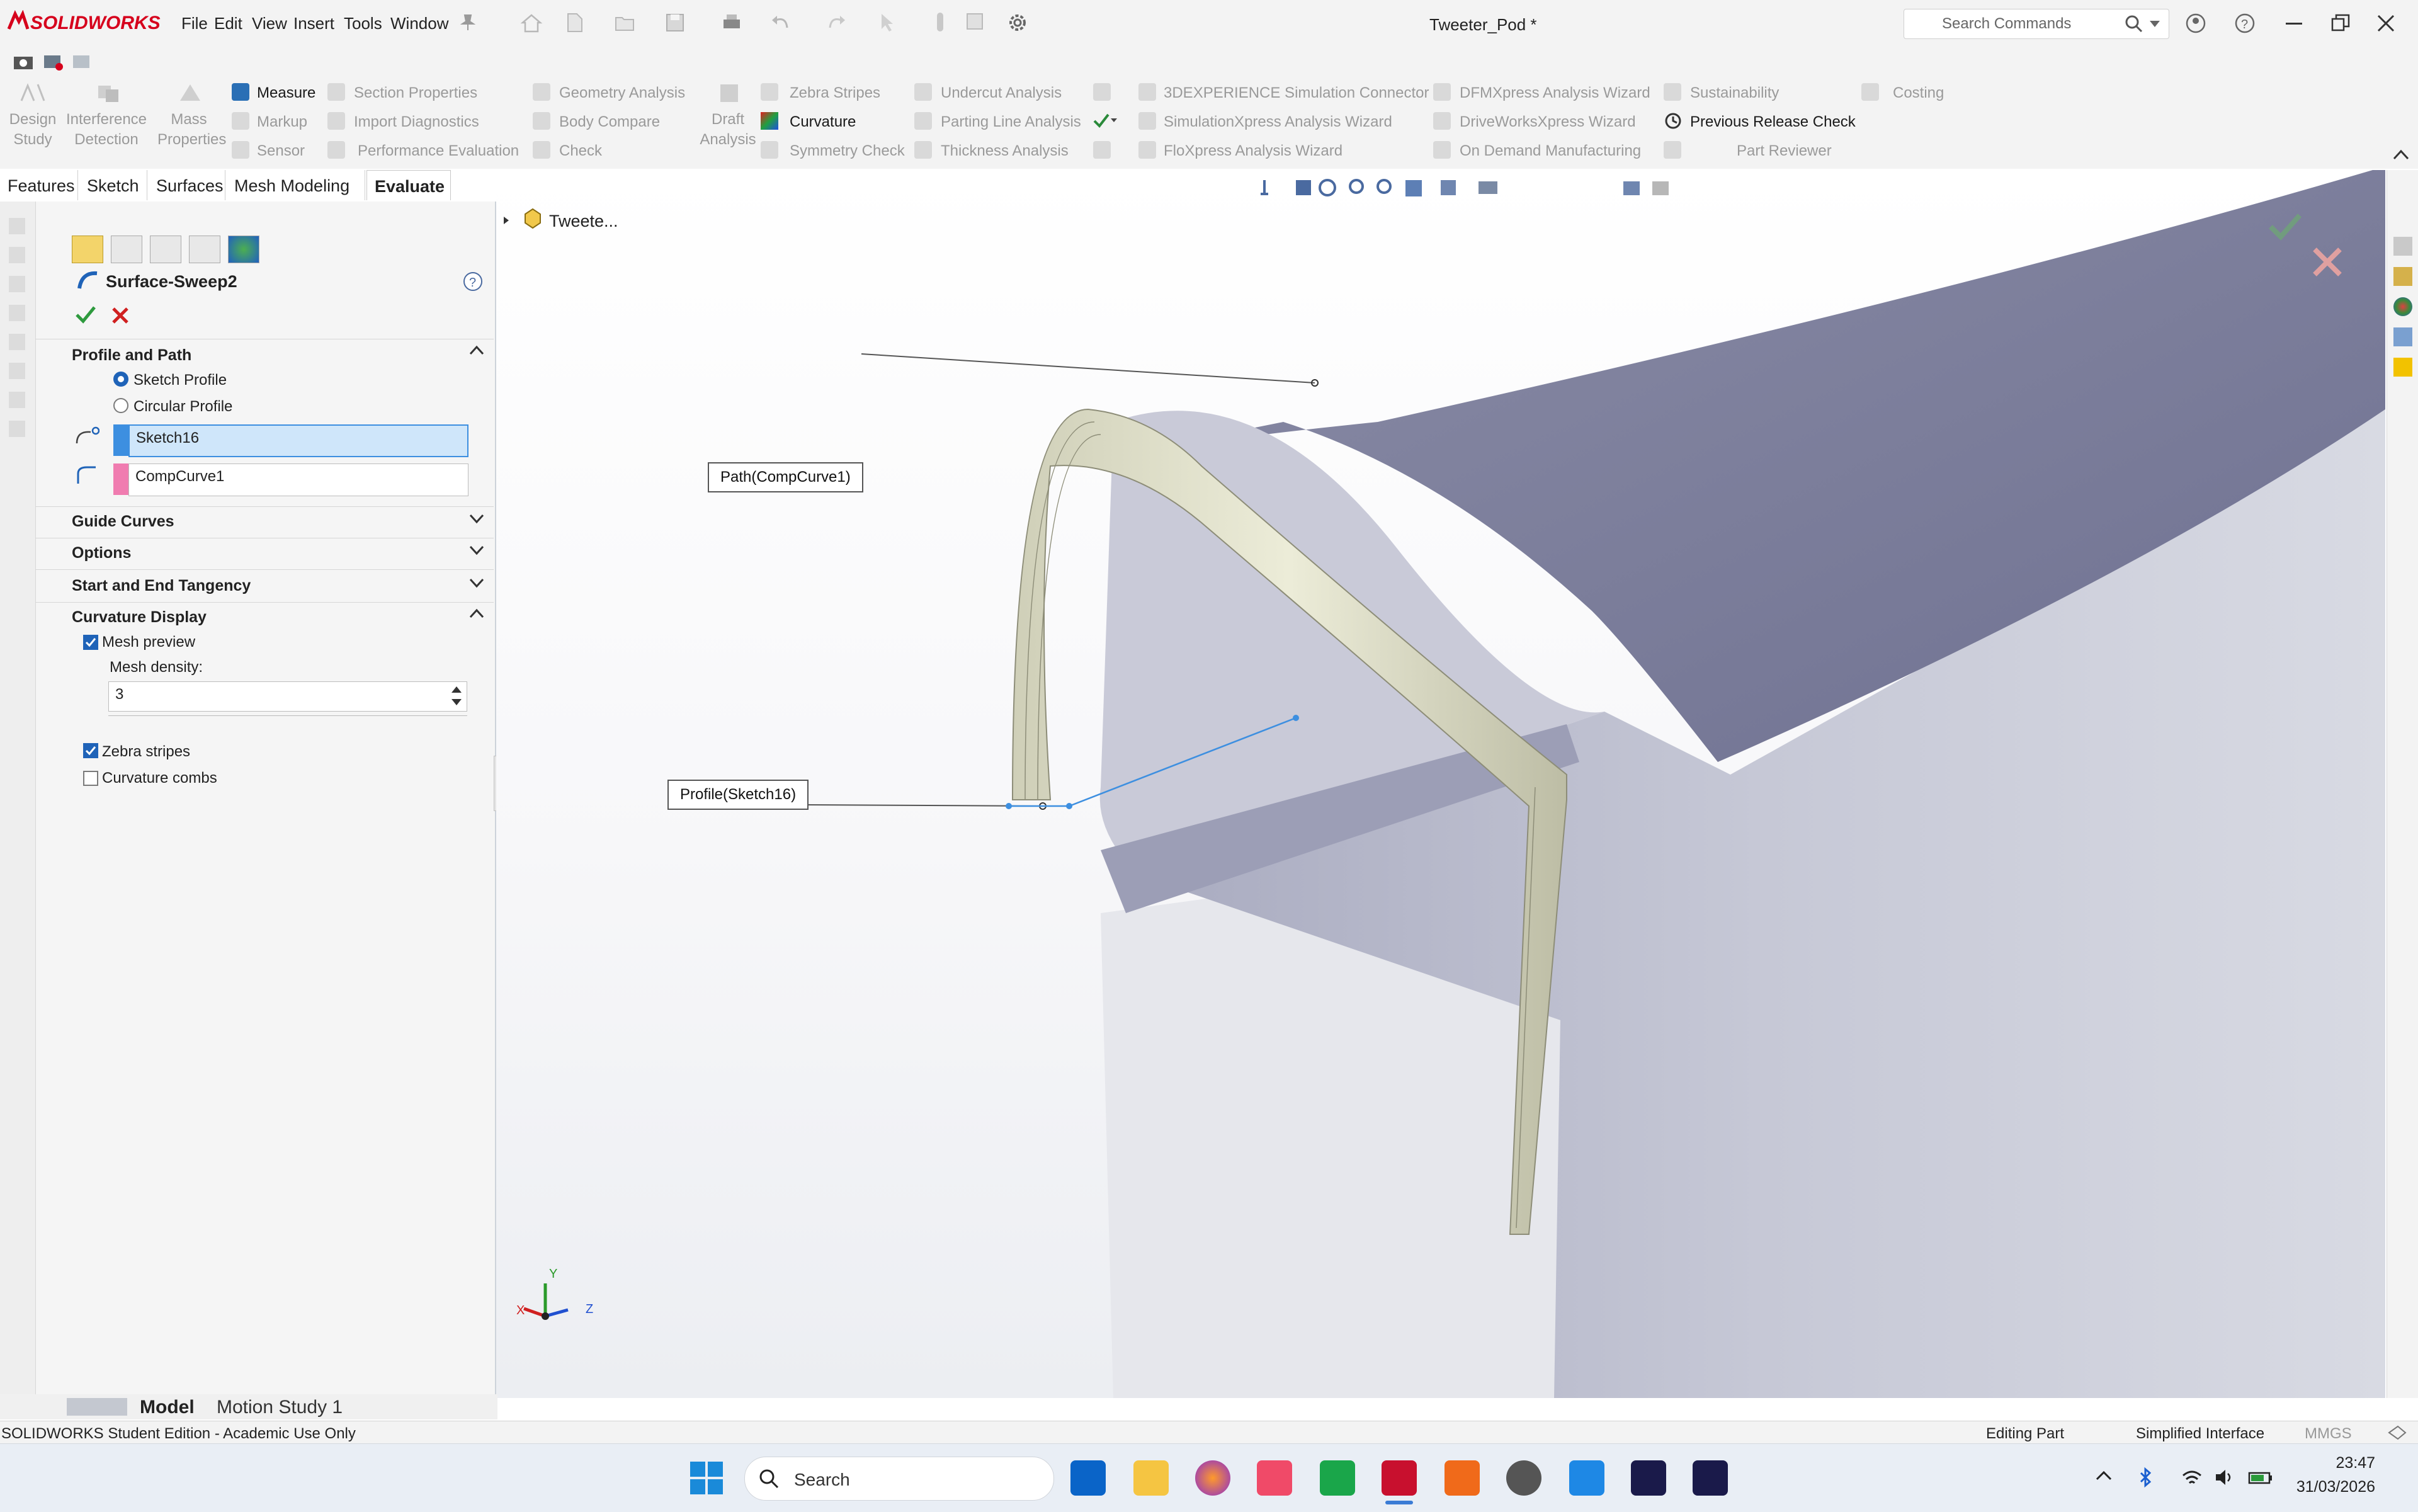  I want to click on previous-release-check-icon, so click(1673, 121).